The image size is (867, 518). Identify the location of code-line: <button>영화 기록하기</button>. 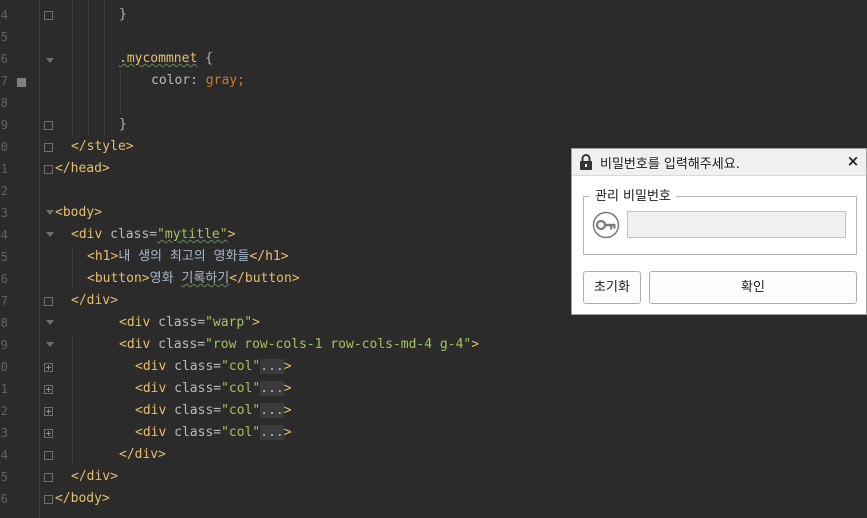
(193, 278).